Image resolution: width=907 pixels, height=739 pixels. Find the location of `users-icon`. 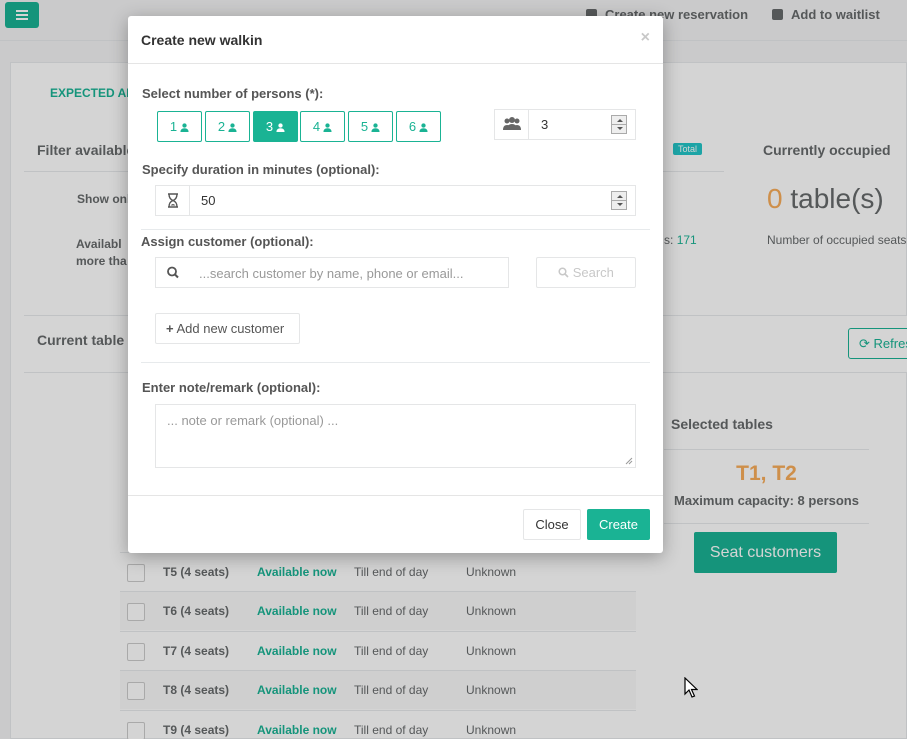

users-icon is located at coordinates (512, 123).